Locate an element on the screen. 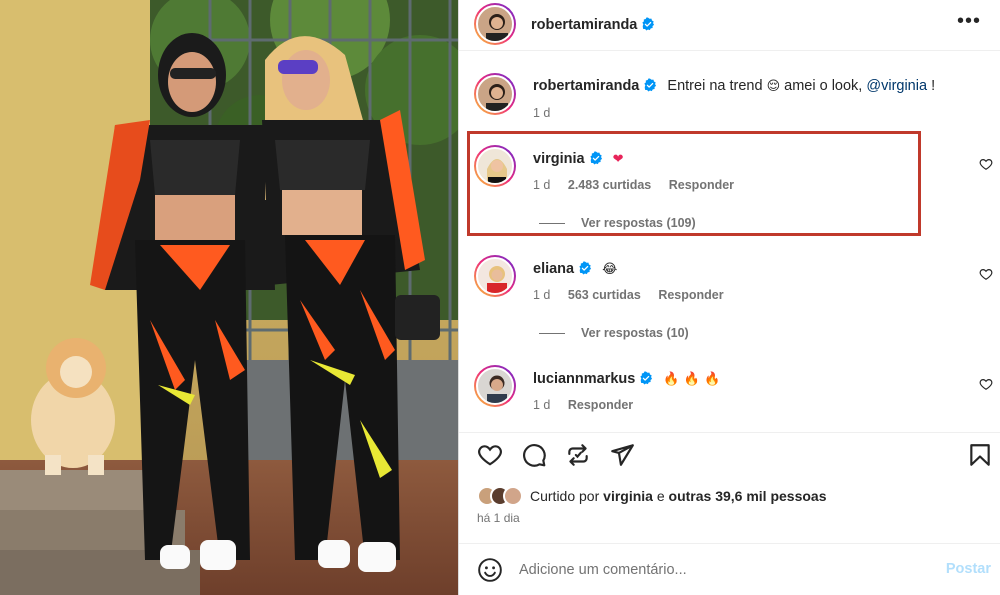 The image size is (1000, 595). fire-emoji-icon: 🔥 🔥 🔥 is located at coordinates (692, 379).